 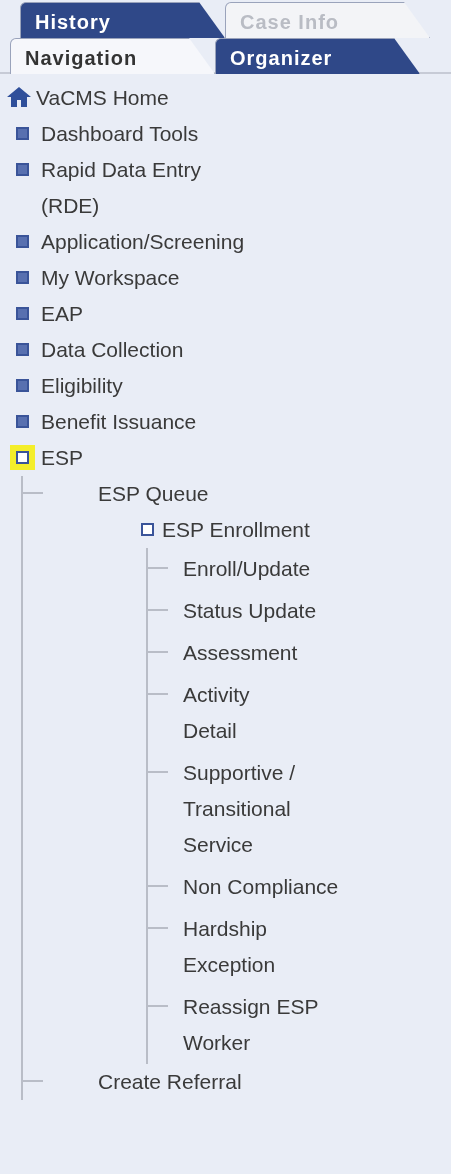 I want to click on tree-item-label: Enroll/Update, so click(x=247, y=569).